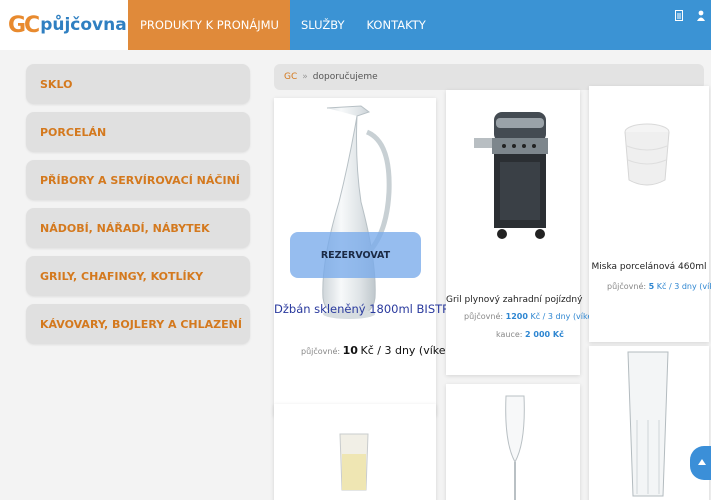 Image resolution: width=711 pixels, height=500 pixels. I want to click on grill-image, so click(511, 175).